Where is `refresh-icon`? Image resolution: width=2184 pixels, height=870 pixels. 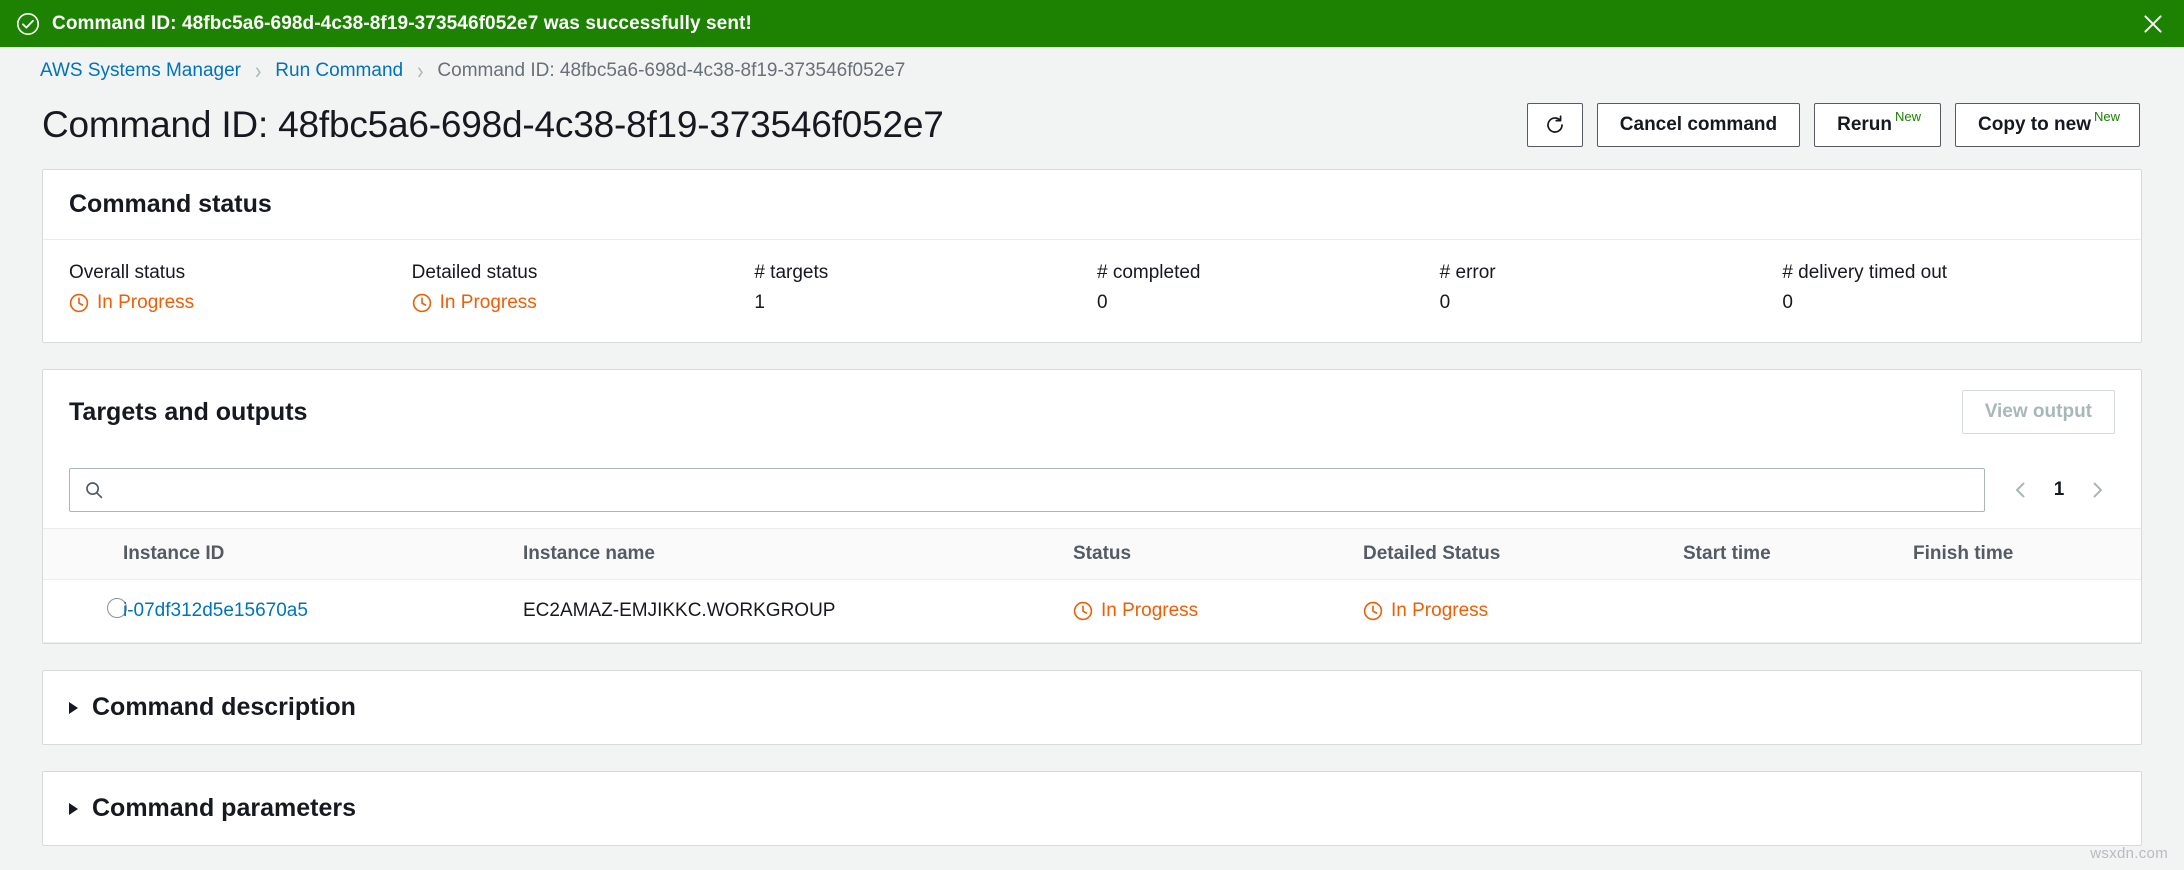
refresh-icon is located at coordinates (1554, 124).